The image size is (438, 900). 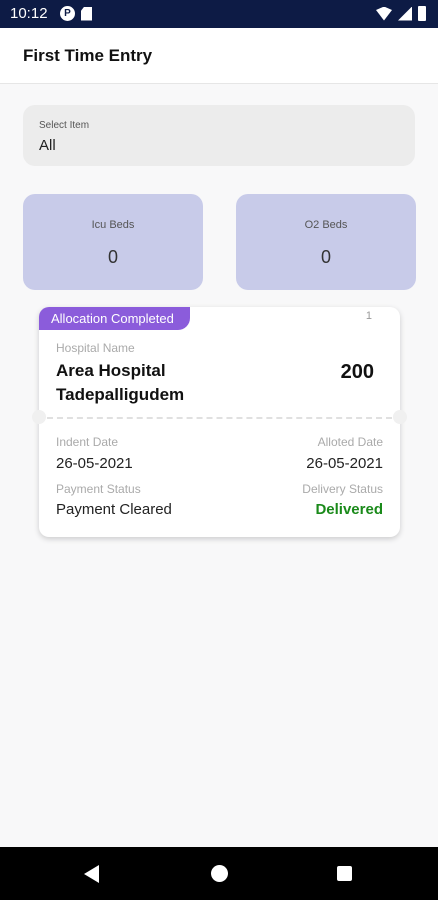 What do you see at coordinates (344, 463) in the screenshot?
I see `alloted-date: 26-05-2021` at bounding box center [344, 463].